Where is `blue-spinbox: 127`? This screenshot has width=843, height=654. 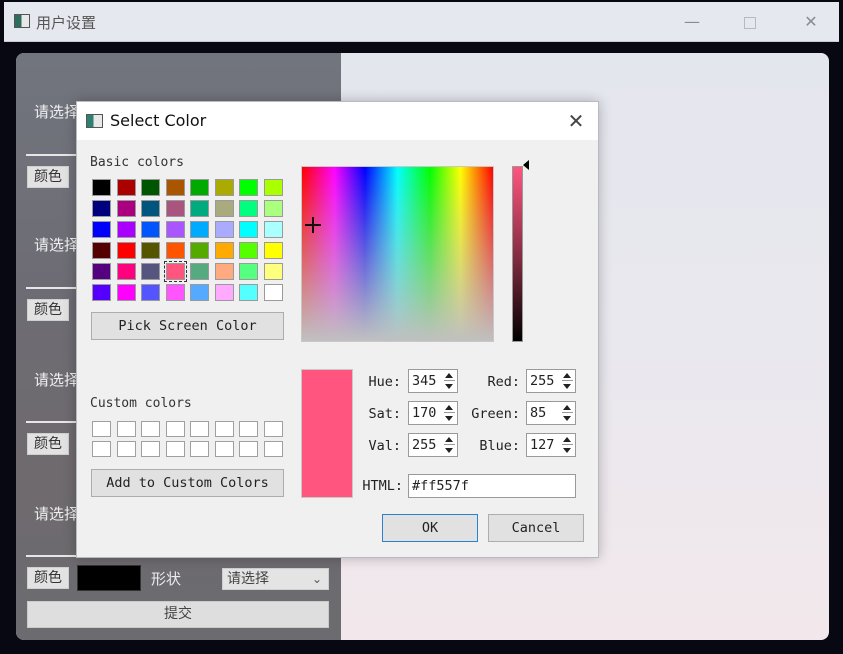 blue-spinbox: 127 is located at coordinates (551, 445).